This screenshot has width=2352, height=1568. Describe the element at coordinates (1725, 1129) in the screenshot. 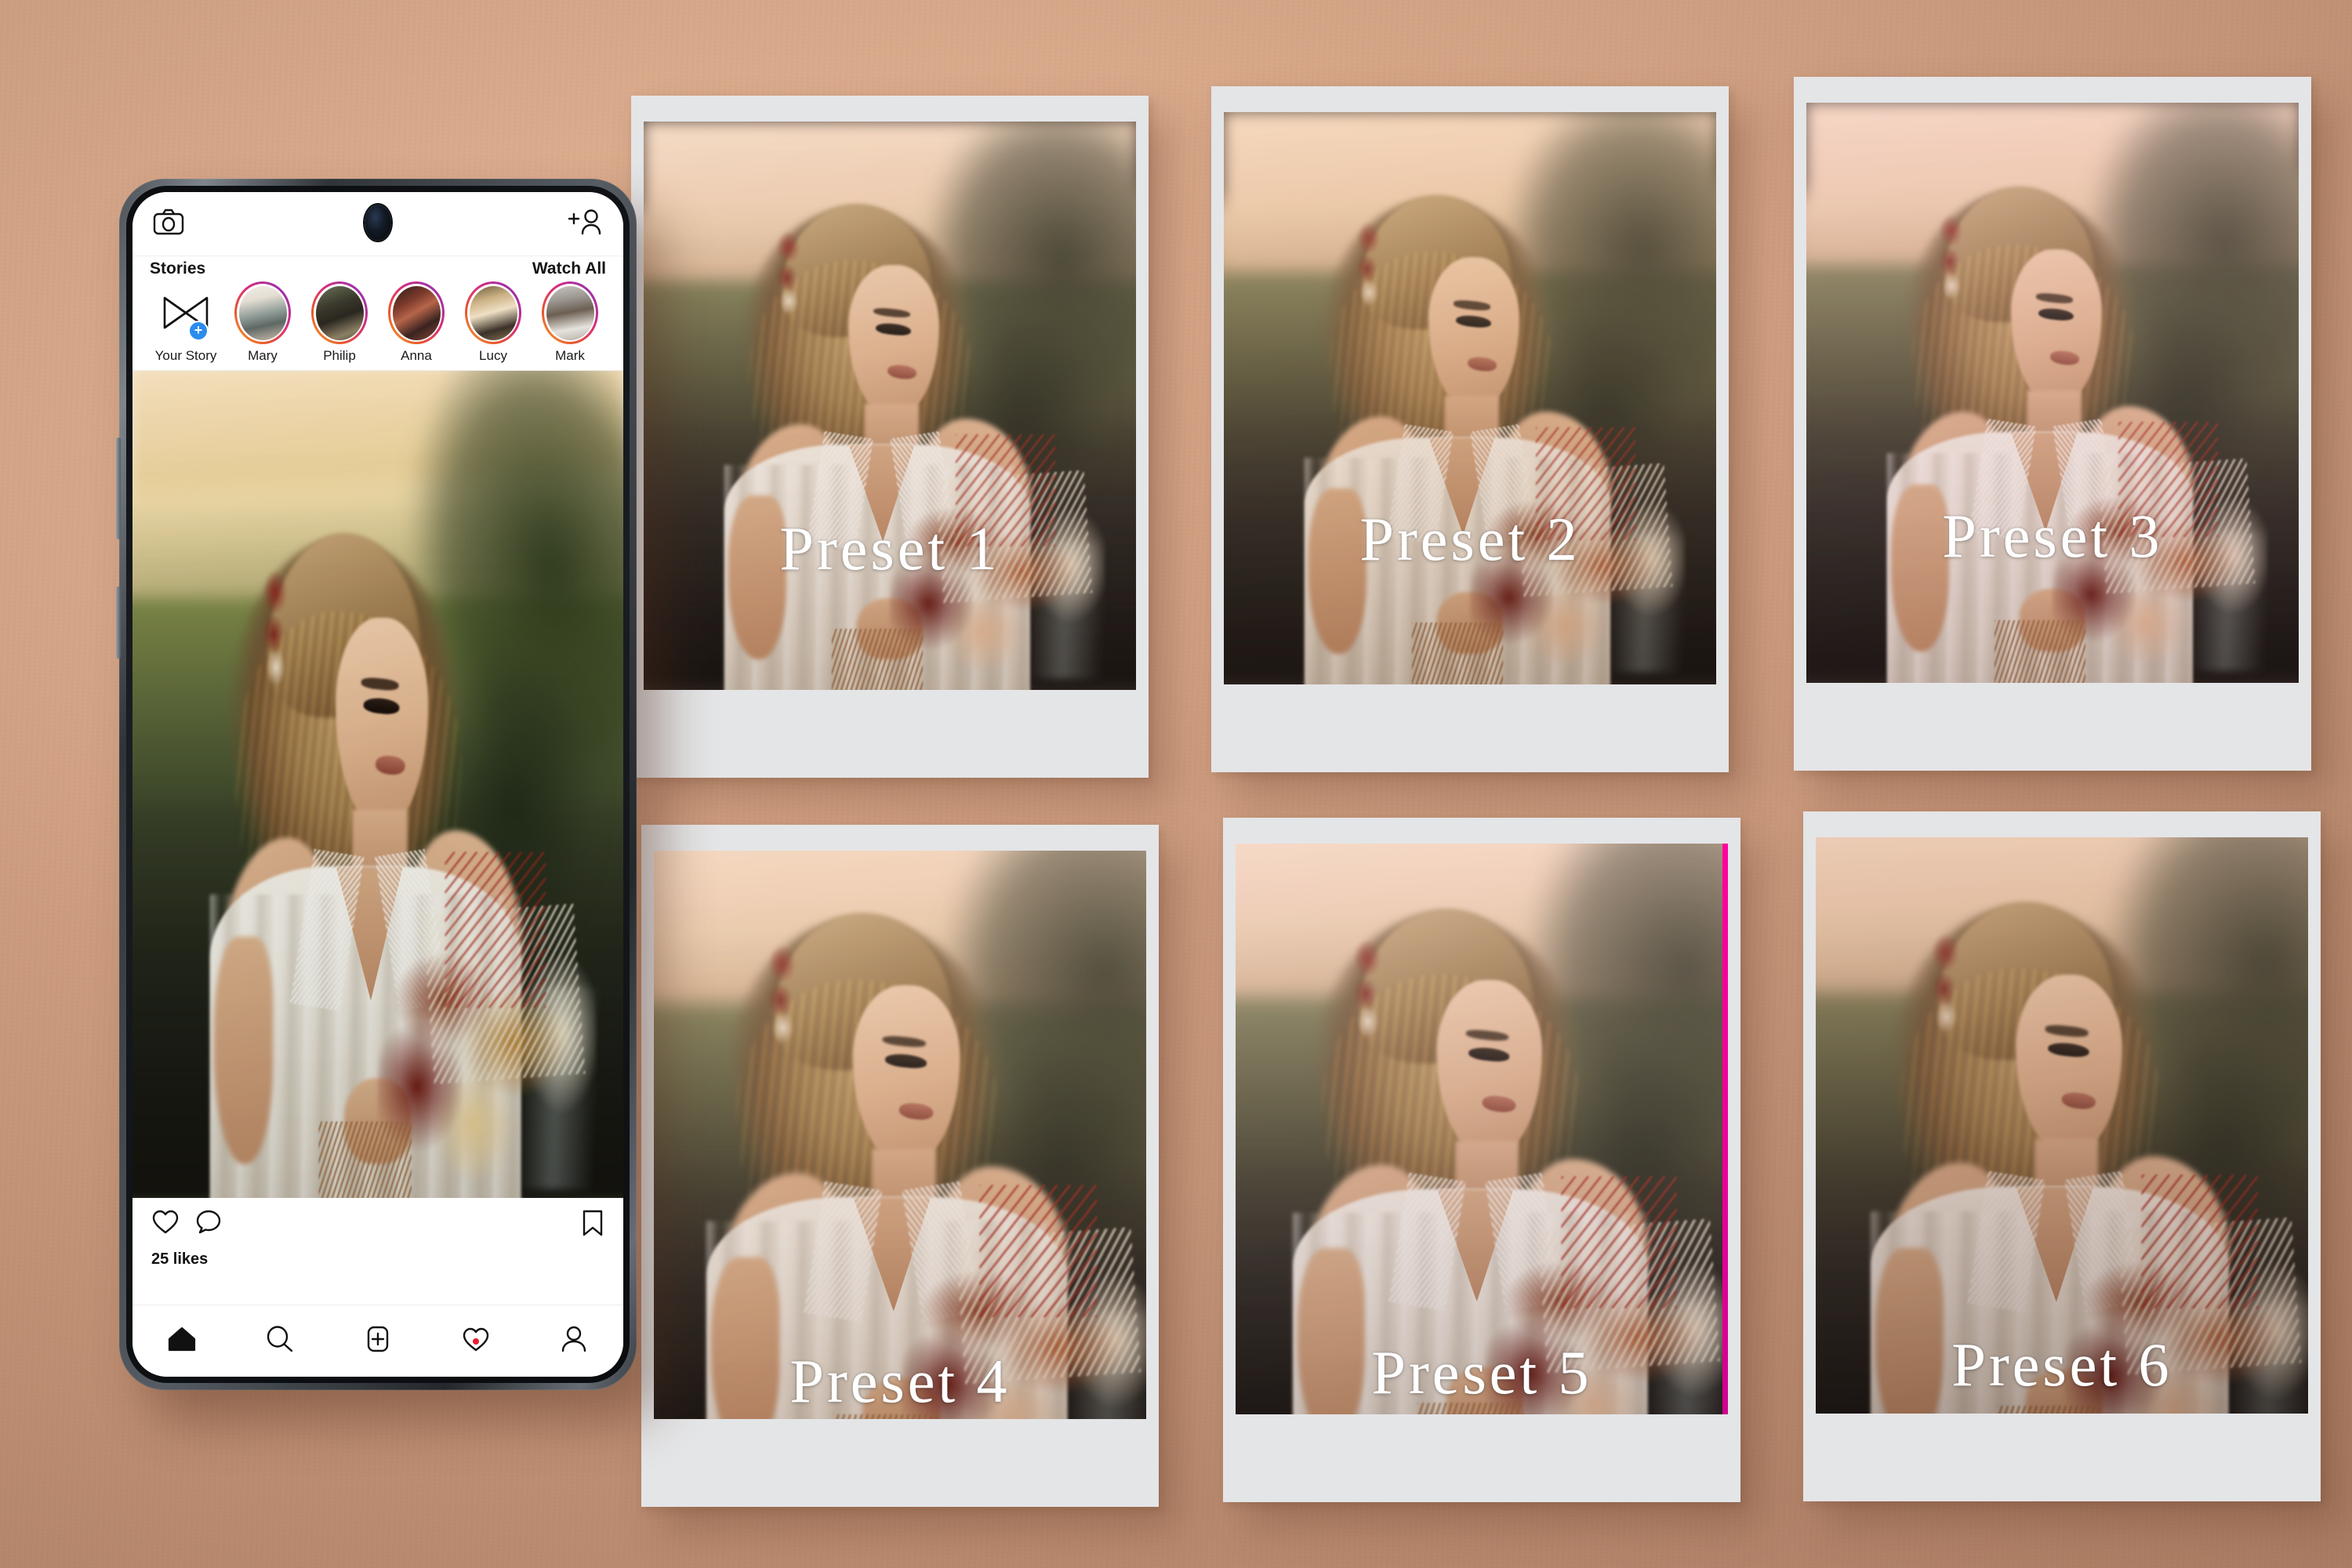

I see `accent-edge-stripe` at that location.